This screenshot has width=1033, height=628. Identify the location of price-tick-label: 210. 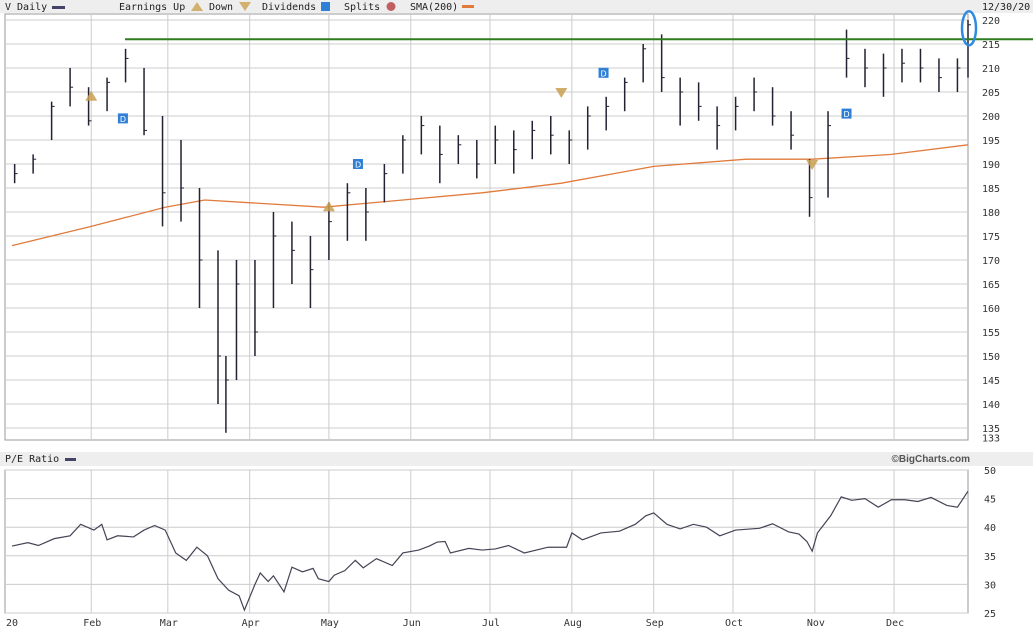
(991, 69).